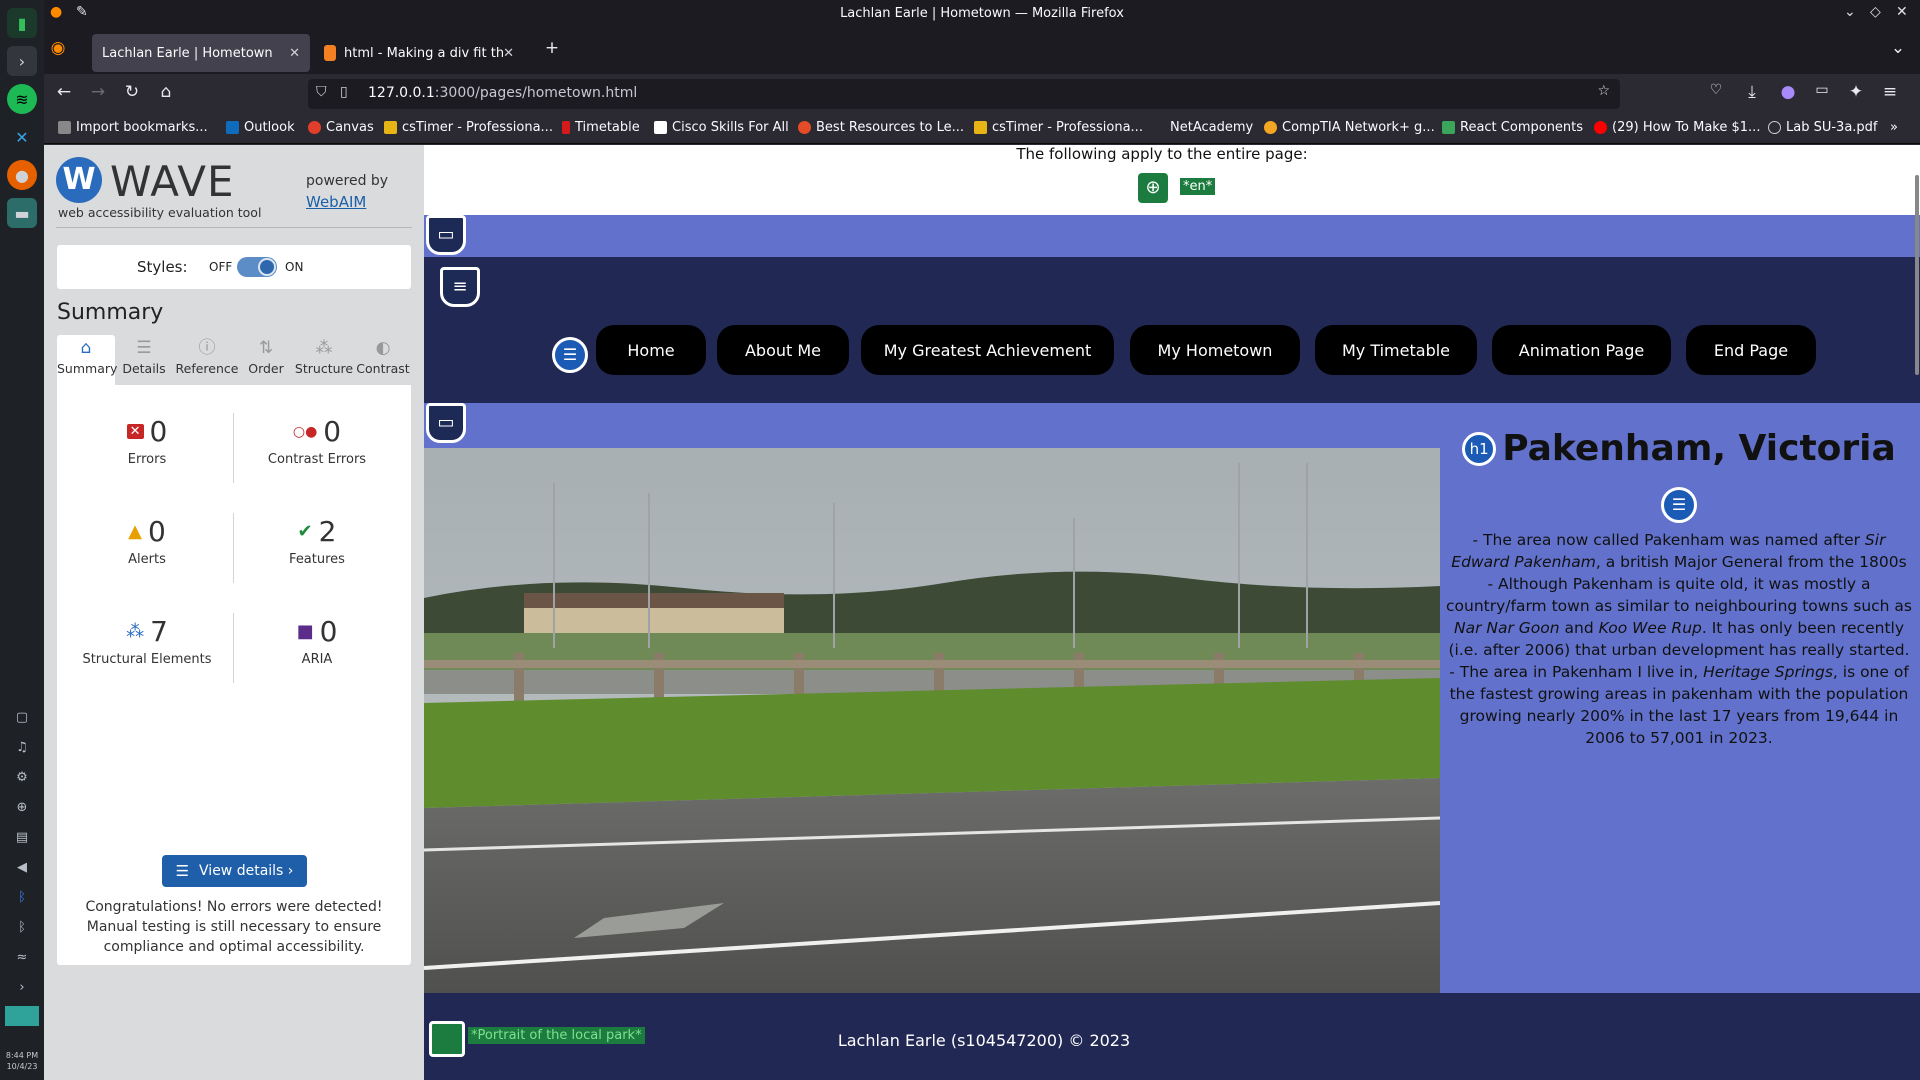  What do you see at coordinates (58, 48) in the screenshot?
I see `firefox-view-icon: ◉` at bounding box center [58, 48].